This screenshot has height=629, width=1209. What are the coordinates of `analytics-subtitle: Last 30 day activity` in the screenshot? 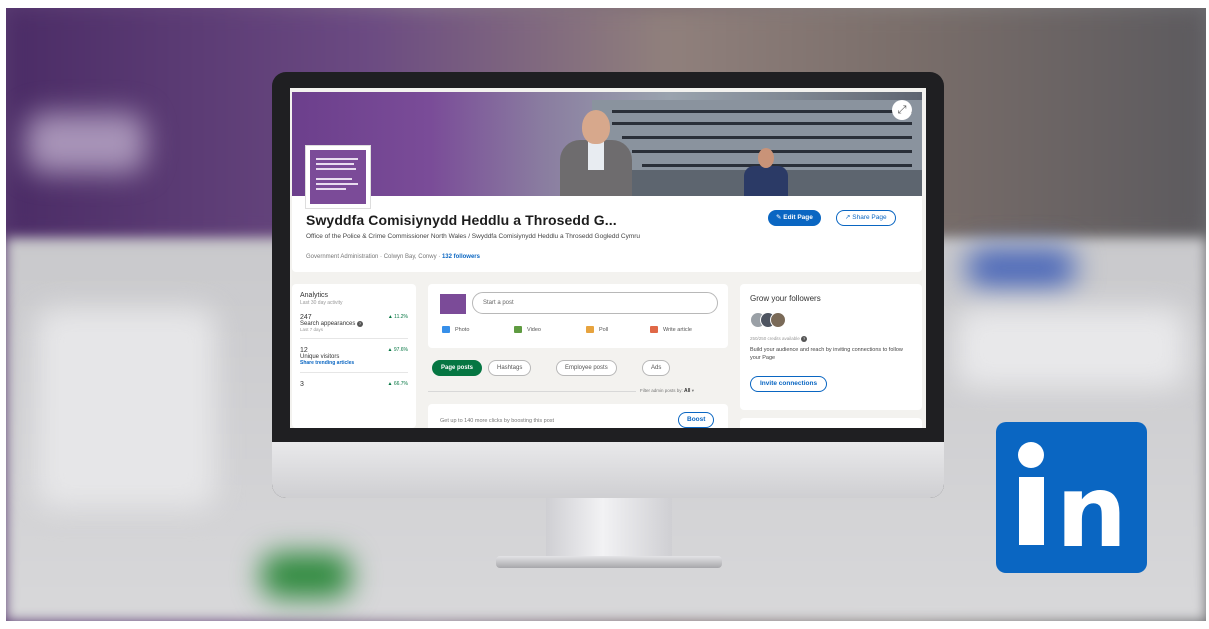 It's located at (321, 303).